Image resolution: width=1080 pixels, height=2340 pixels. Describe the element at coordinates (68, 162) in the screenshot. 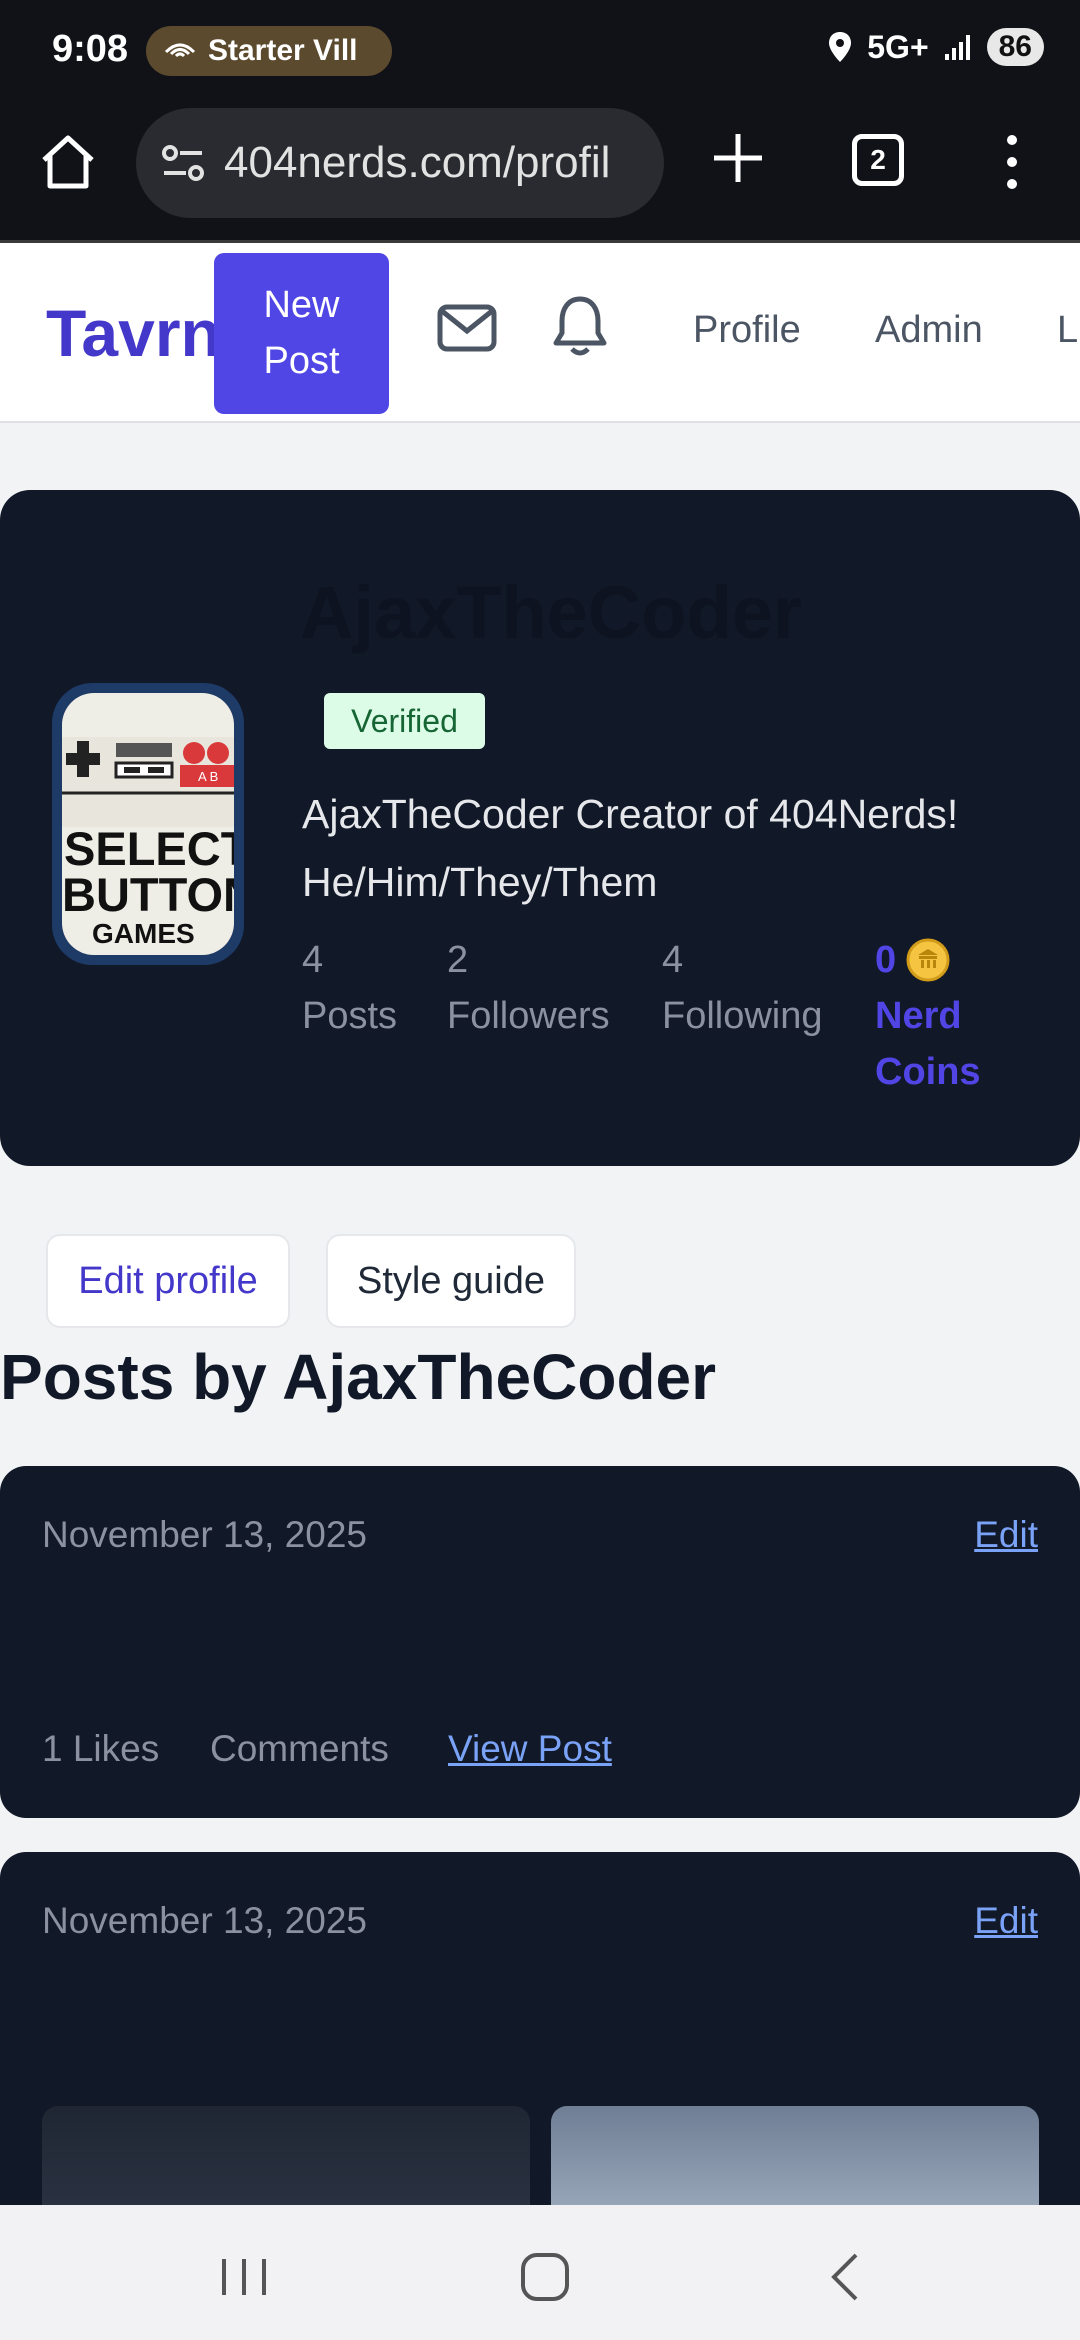

I see `home-icon` at that location.